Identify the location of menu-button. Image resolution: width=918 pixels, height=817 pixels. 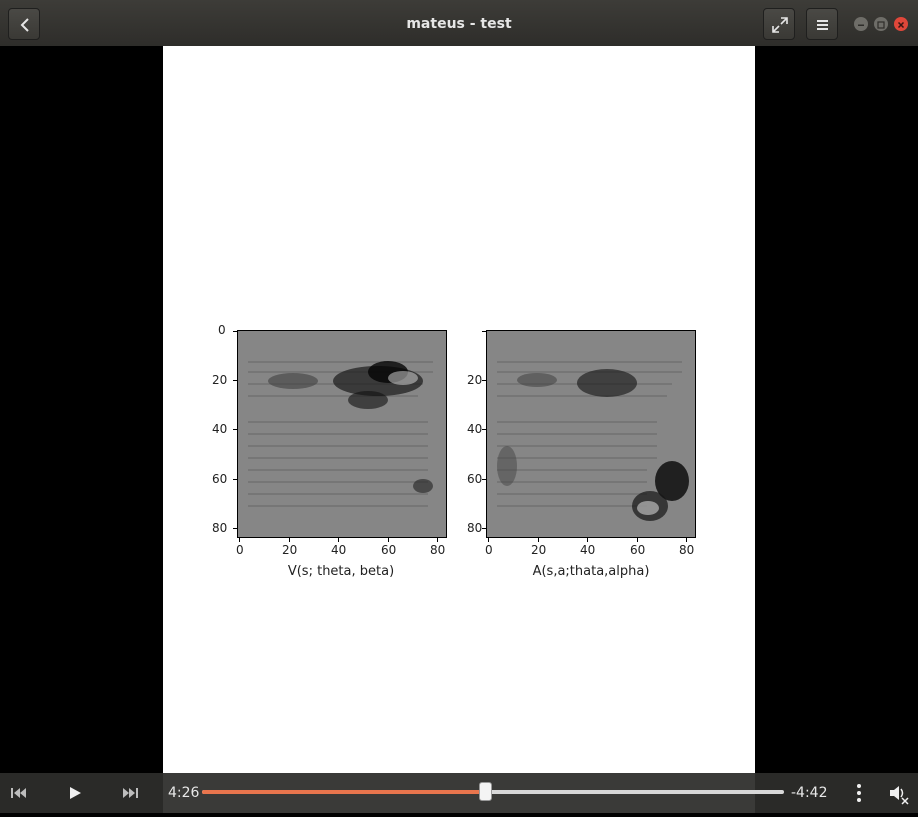
(822, 24).